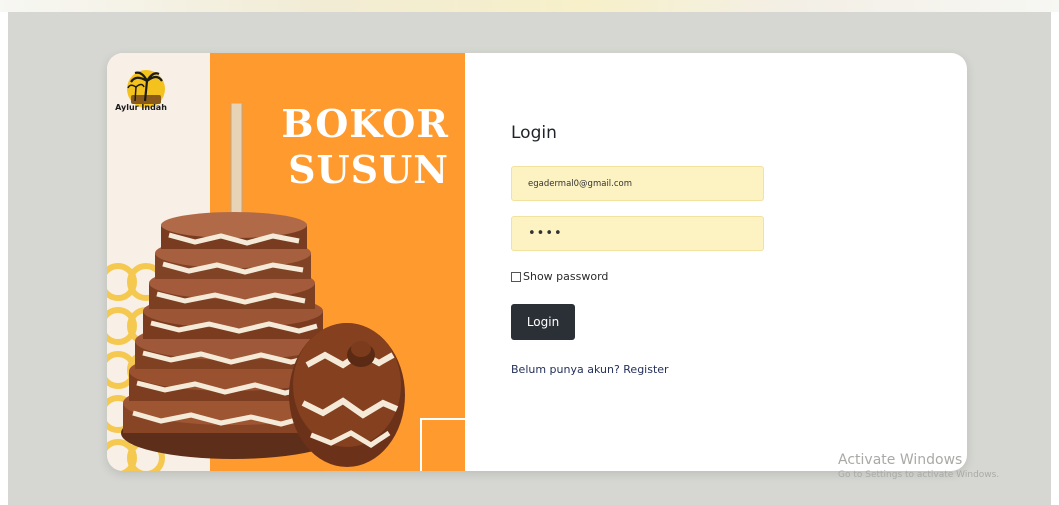  Describe the element at coordinates (566, 276) in the screenshot. I see `show-password-label: Show password` at that location.